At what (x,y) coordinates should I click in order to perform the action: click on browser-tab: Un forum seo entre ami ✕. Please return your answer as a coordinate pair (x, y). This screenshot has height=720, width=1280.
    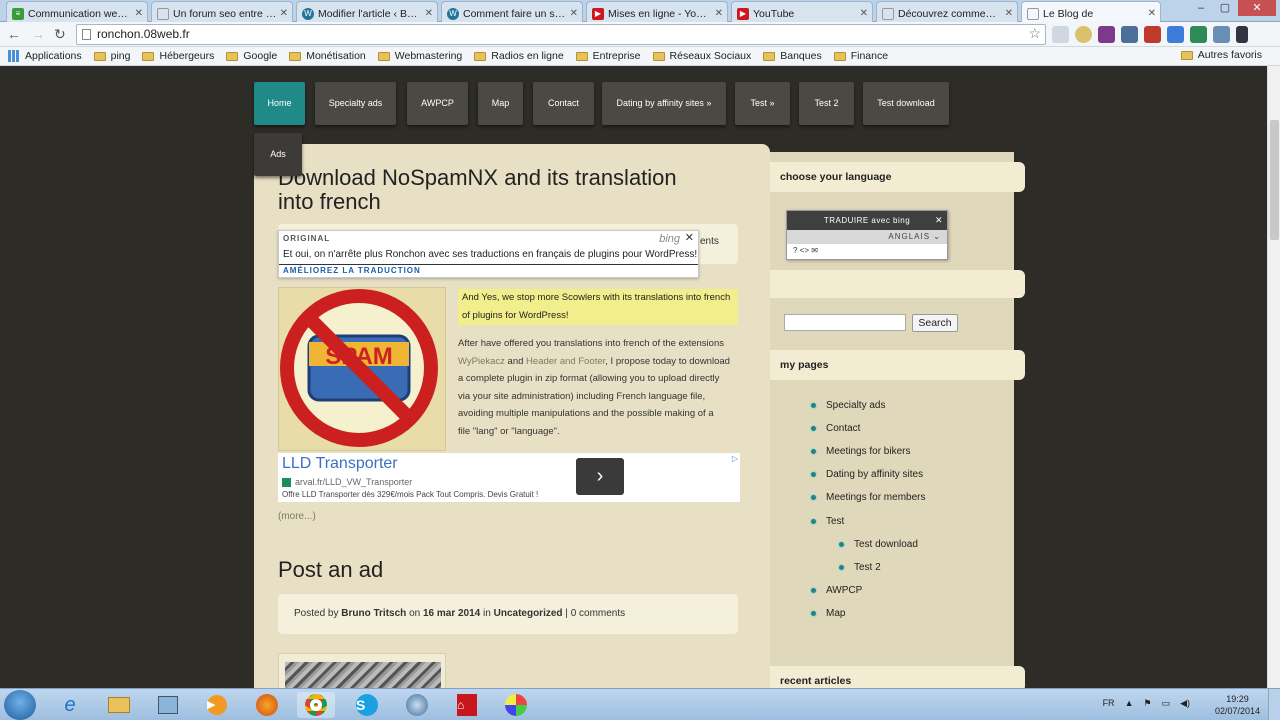
    Looking at the image, I should click on (222, 11).